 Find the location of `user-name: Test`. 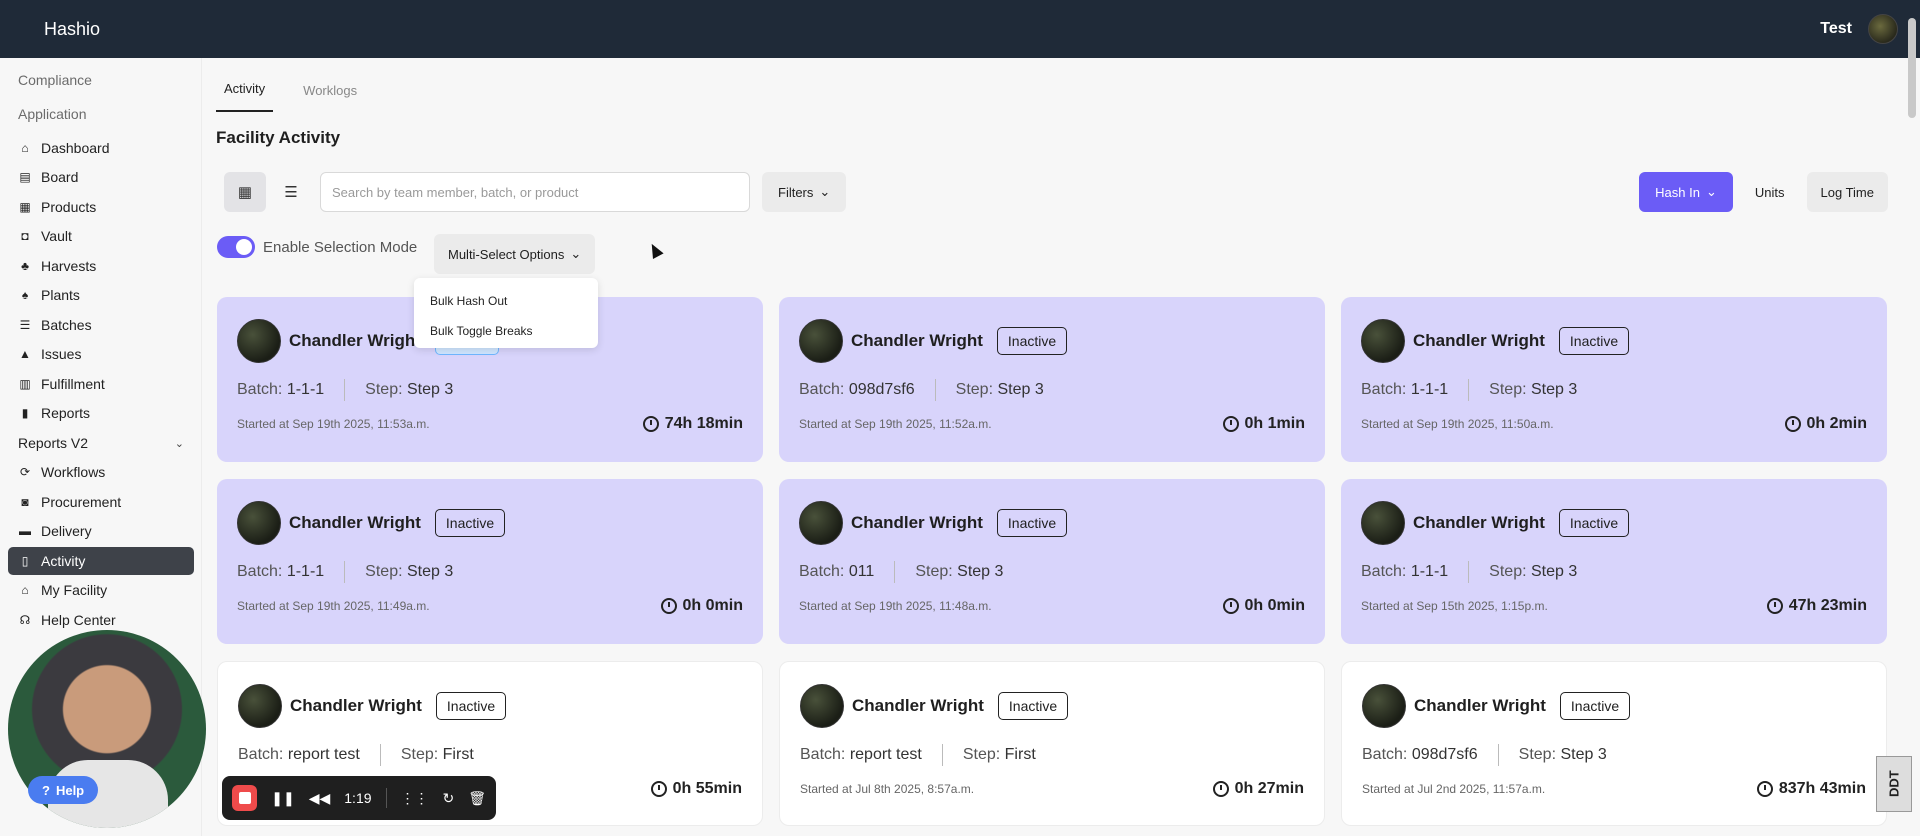

user-name: Test is located at coordinates (1836, 29).